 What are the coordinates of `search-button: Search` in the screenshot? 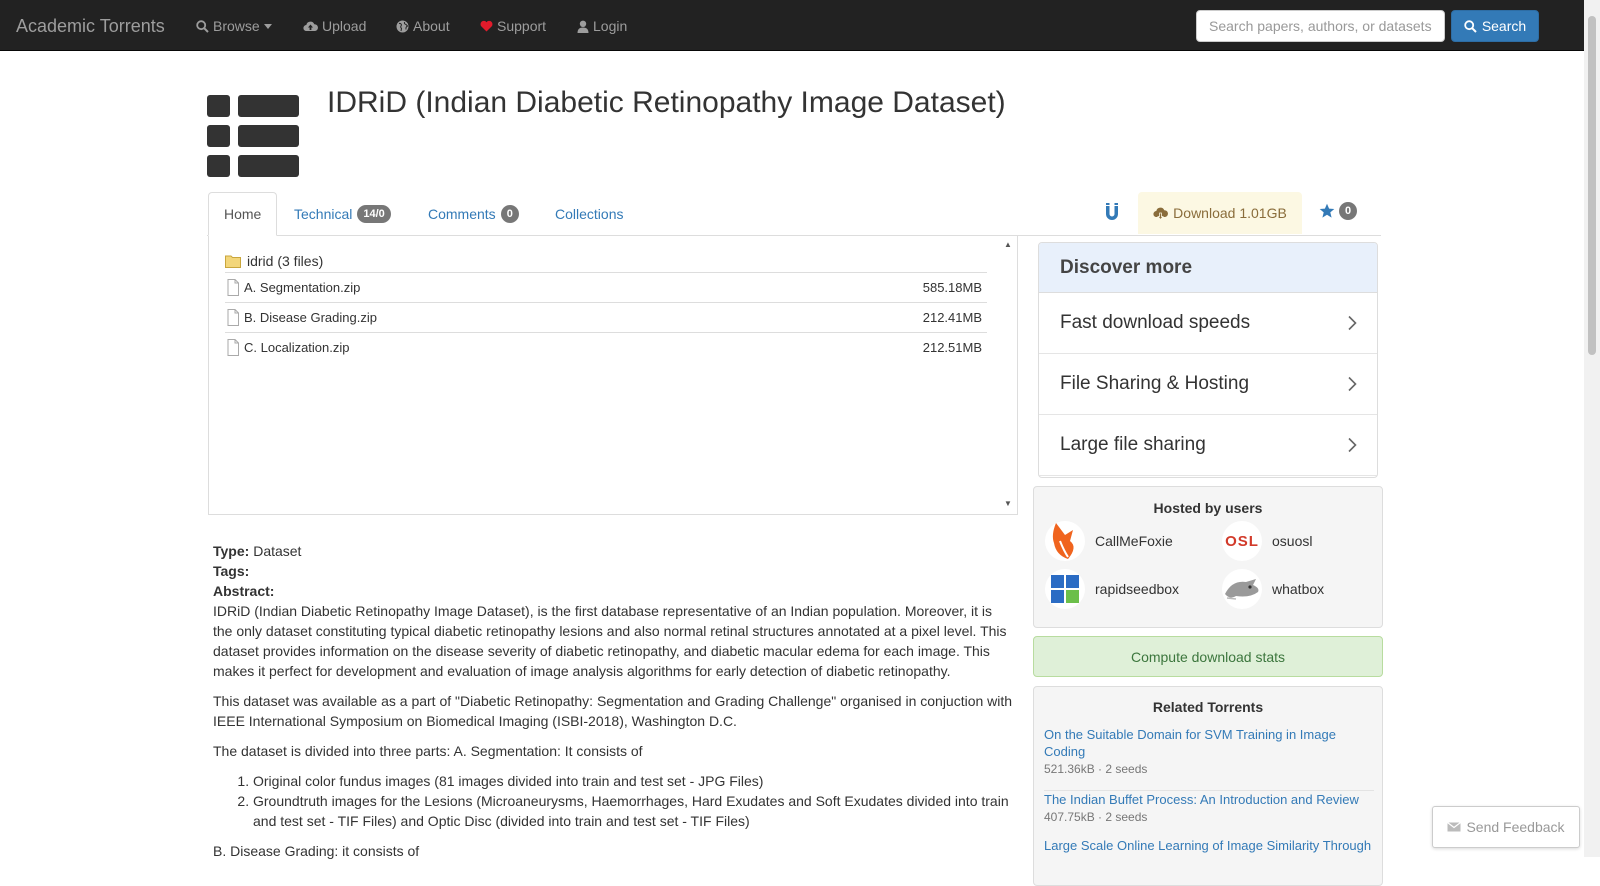 It's located at (1495, 26).